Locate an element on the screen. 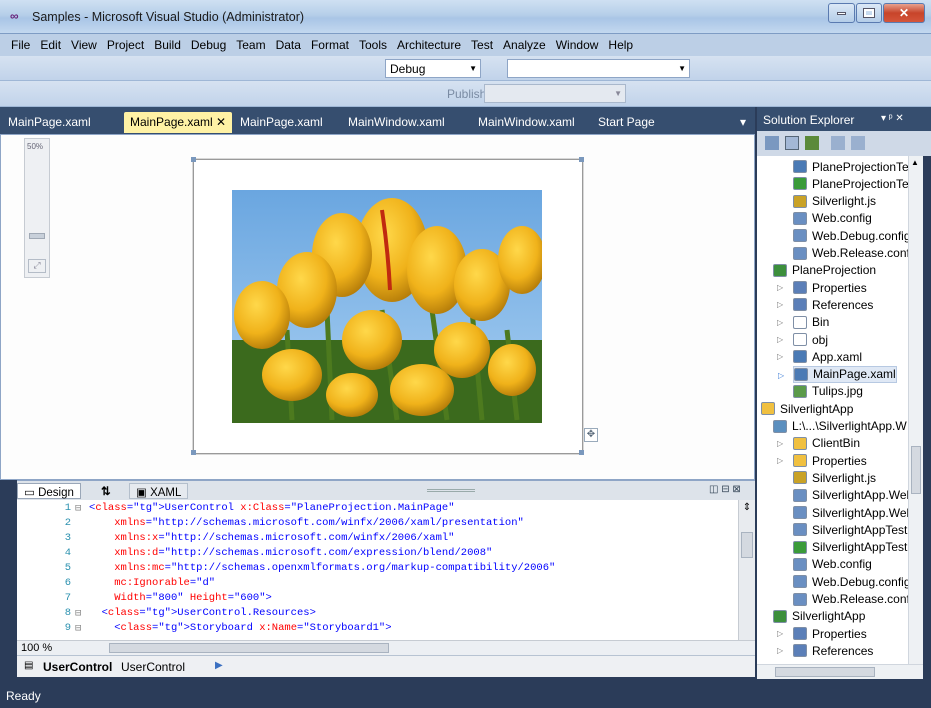  view-designer-icon is located at coordinates (858, 143).